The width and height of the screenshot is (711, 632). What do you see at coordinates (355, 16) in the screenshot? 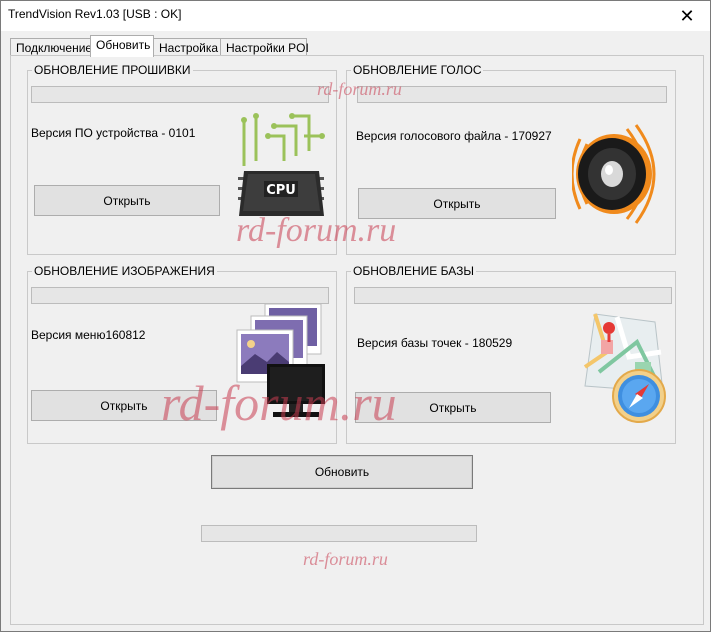
I see `title-bar: TrendVision Rev1.03 [USB : OK] ✕` at bounding box center [355, 16].